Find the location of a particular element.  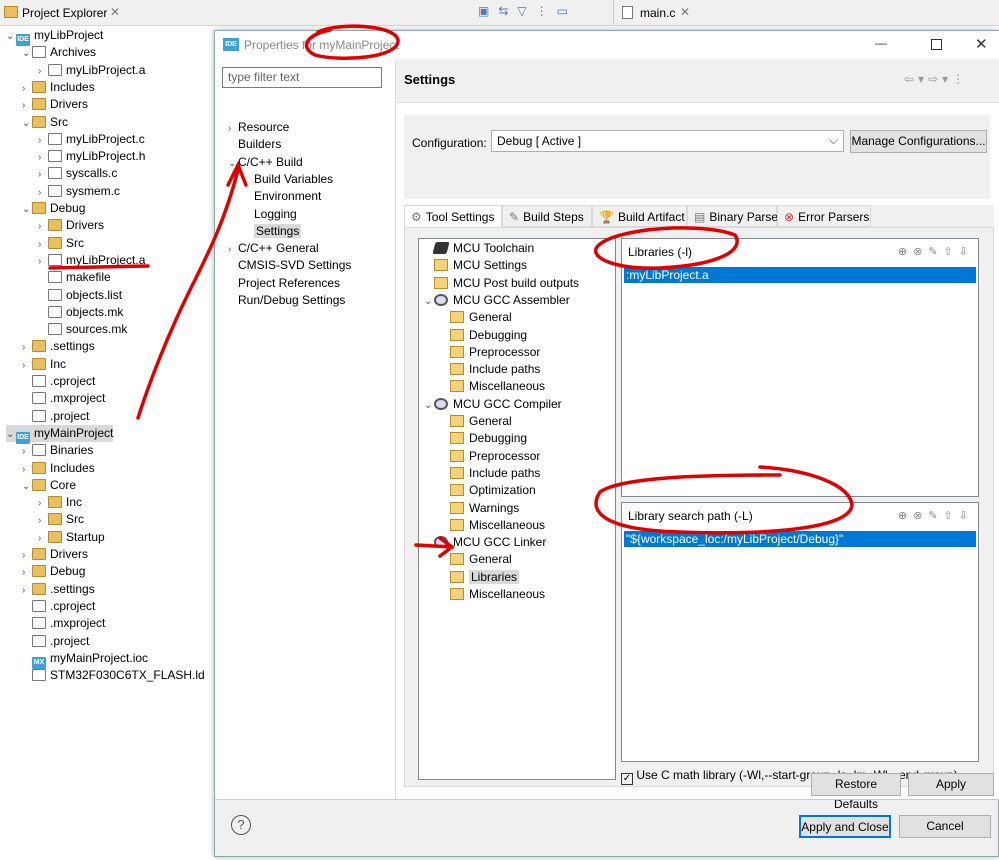

nav-item: Settings is located at coordinates (273, 231).